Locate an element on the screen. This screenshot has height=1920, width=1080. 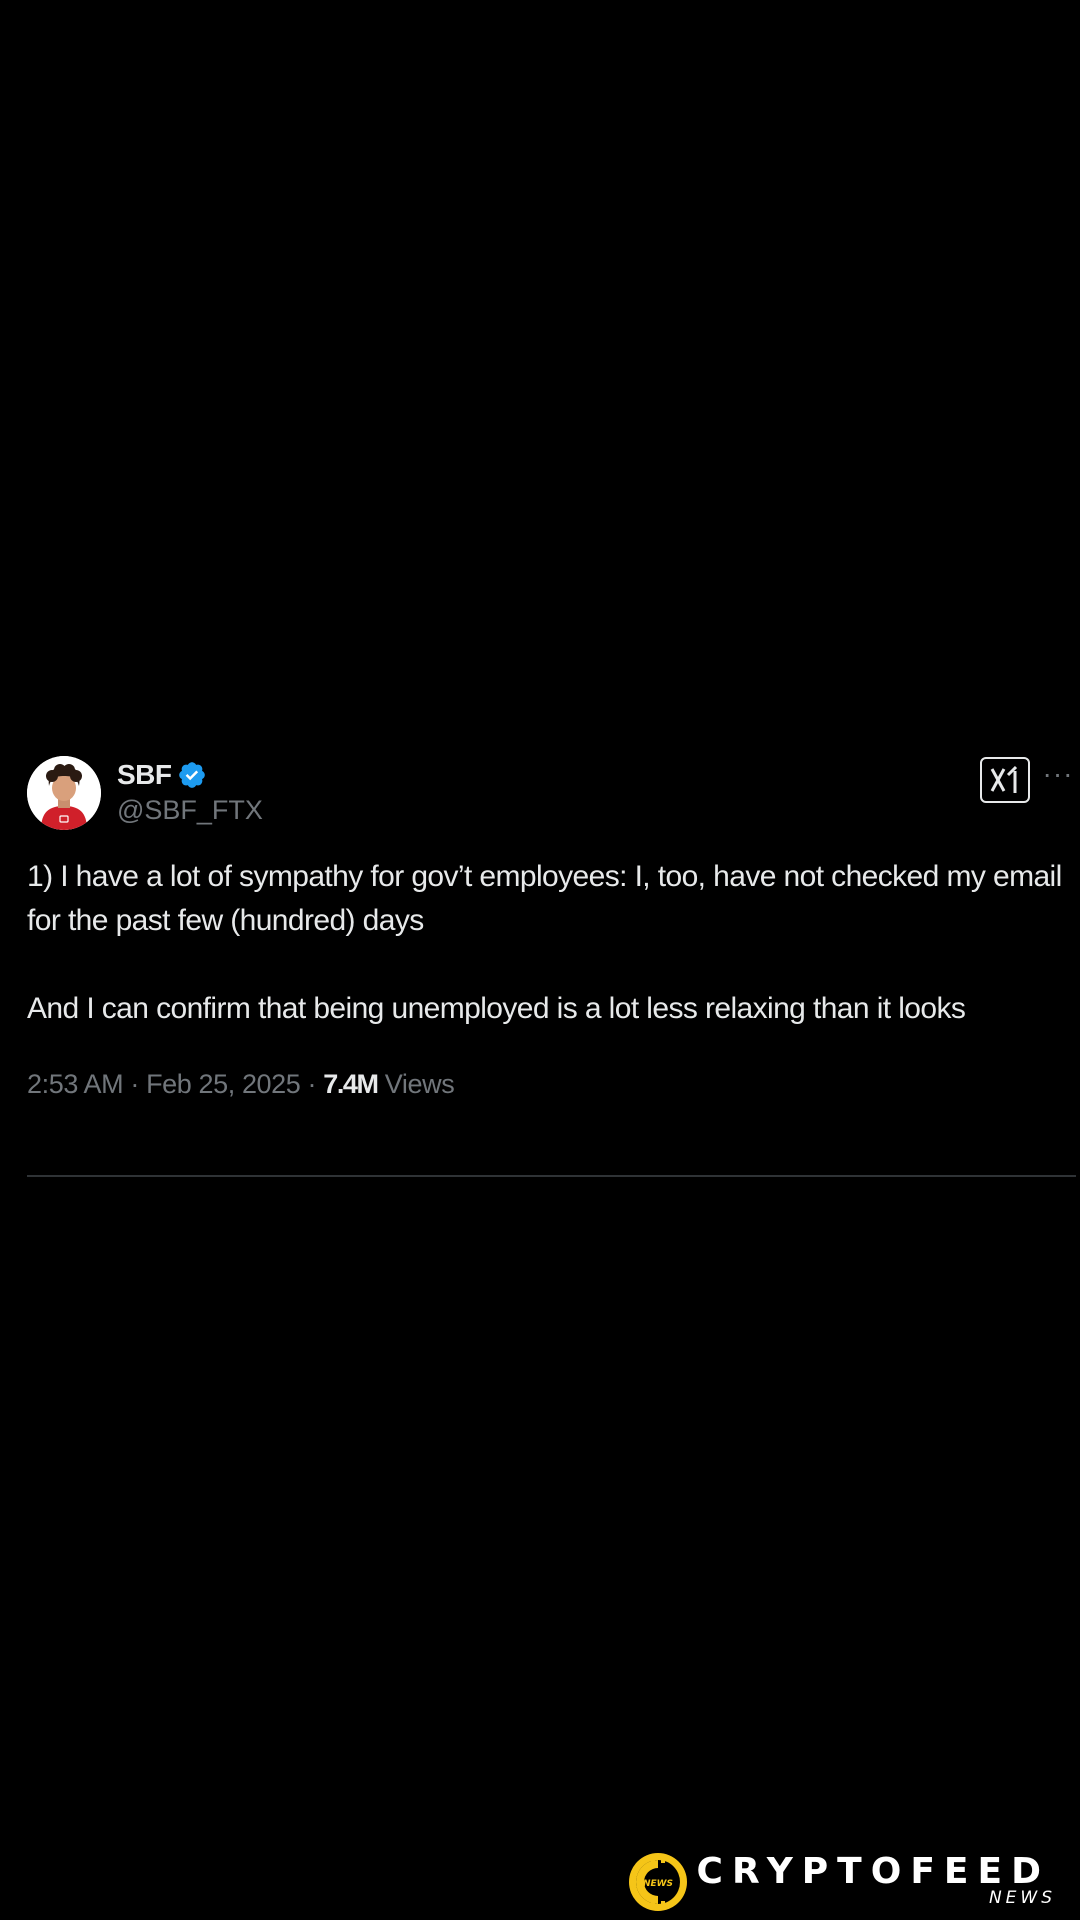
cryptofeed-watermark: NEWS CRYPTOFEED NEWS is located at coordinates (839, 1882).